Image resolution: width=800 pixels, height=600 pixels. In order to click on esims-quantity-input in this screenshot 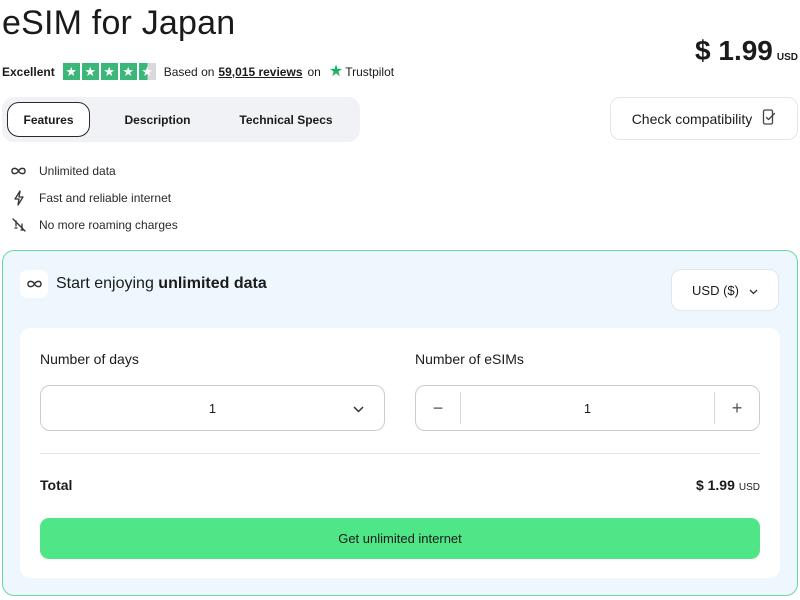, I will do `click(587, 408)`.